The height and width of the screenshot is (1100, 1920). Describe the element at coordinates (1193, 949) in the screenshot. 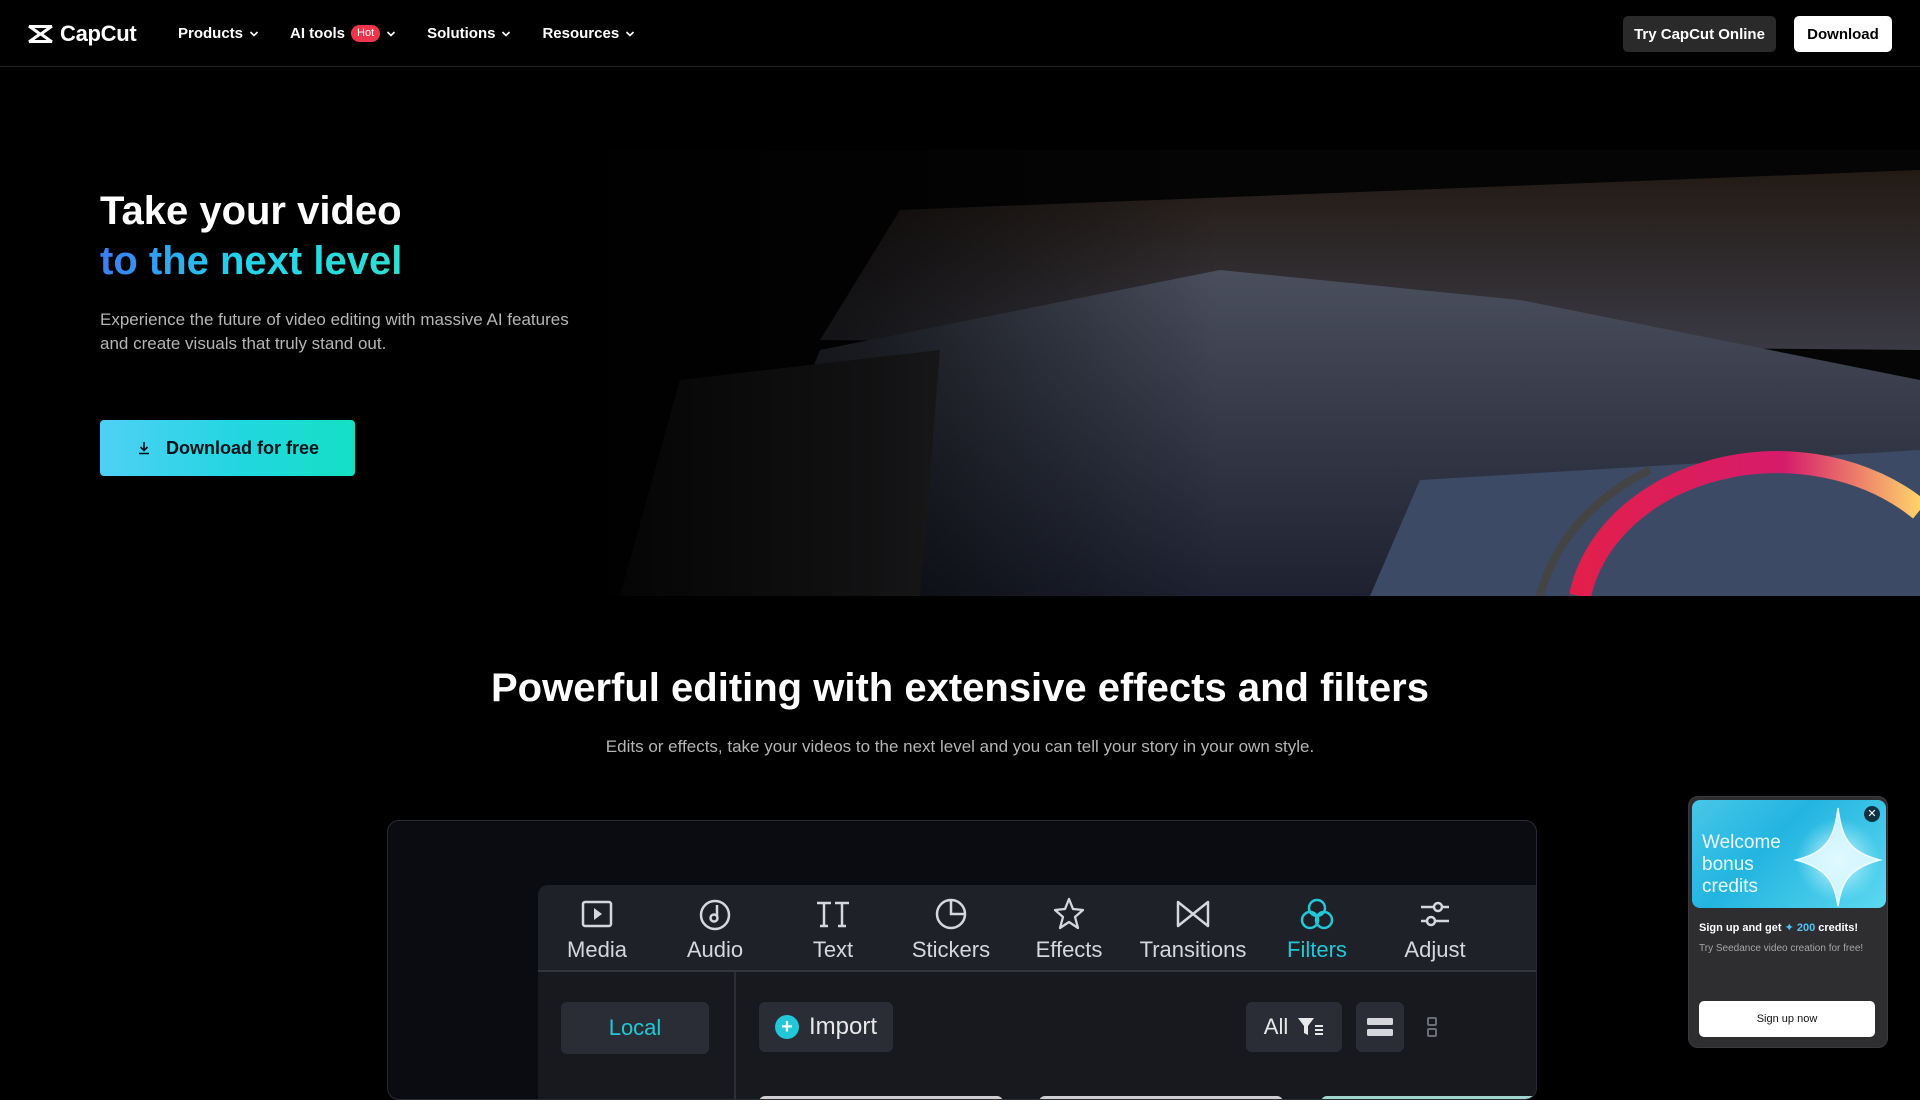

I see `tool-label: Transitions` at that location.